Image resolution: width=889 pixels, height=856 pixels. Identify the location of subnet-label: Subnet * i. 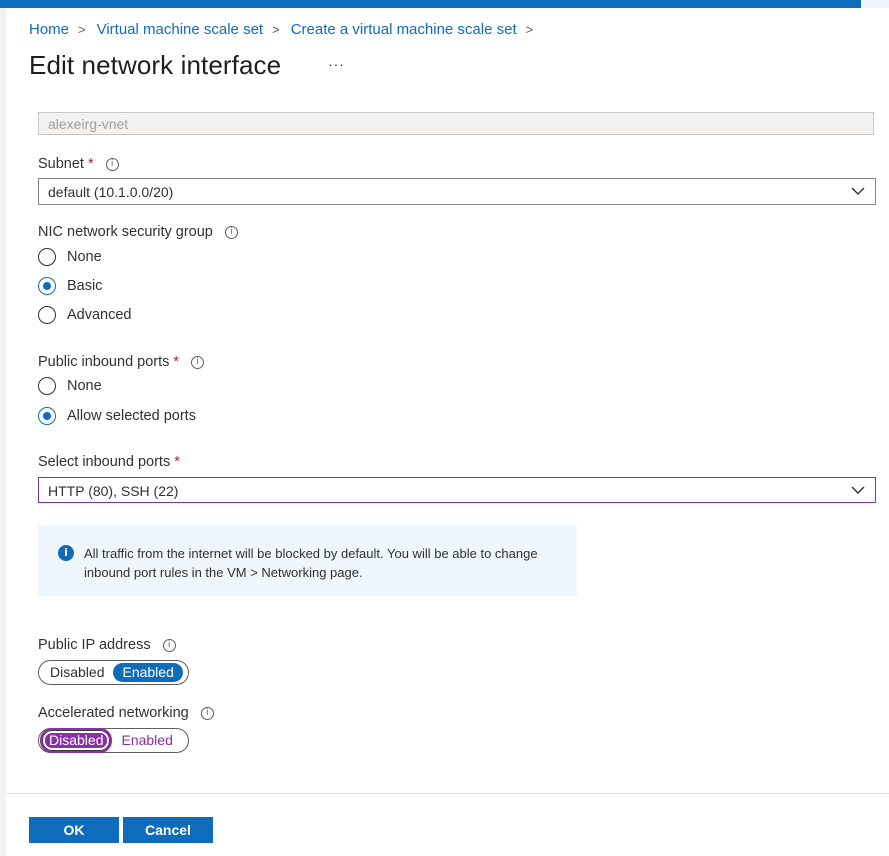
(78, 164).